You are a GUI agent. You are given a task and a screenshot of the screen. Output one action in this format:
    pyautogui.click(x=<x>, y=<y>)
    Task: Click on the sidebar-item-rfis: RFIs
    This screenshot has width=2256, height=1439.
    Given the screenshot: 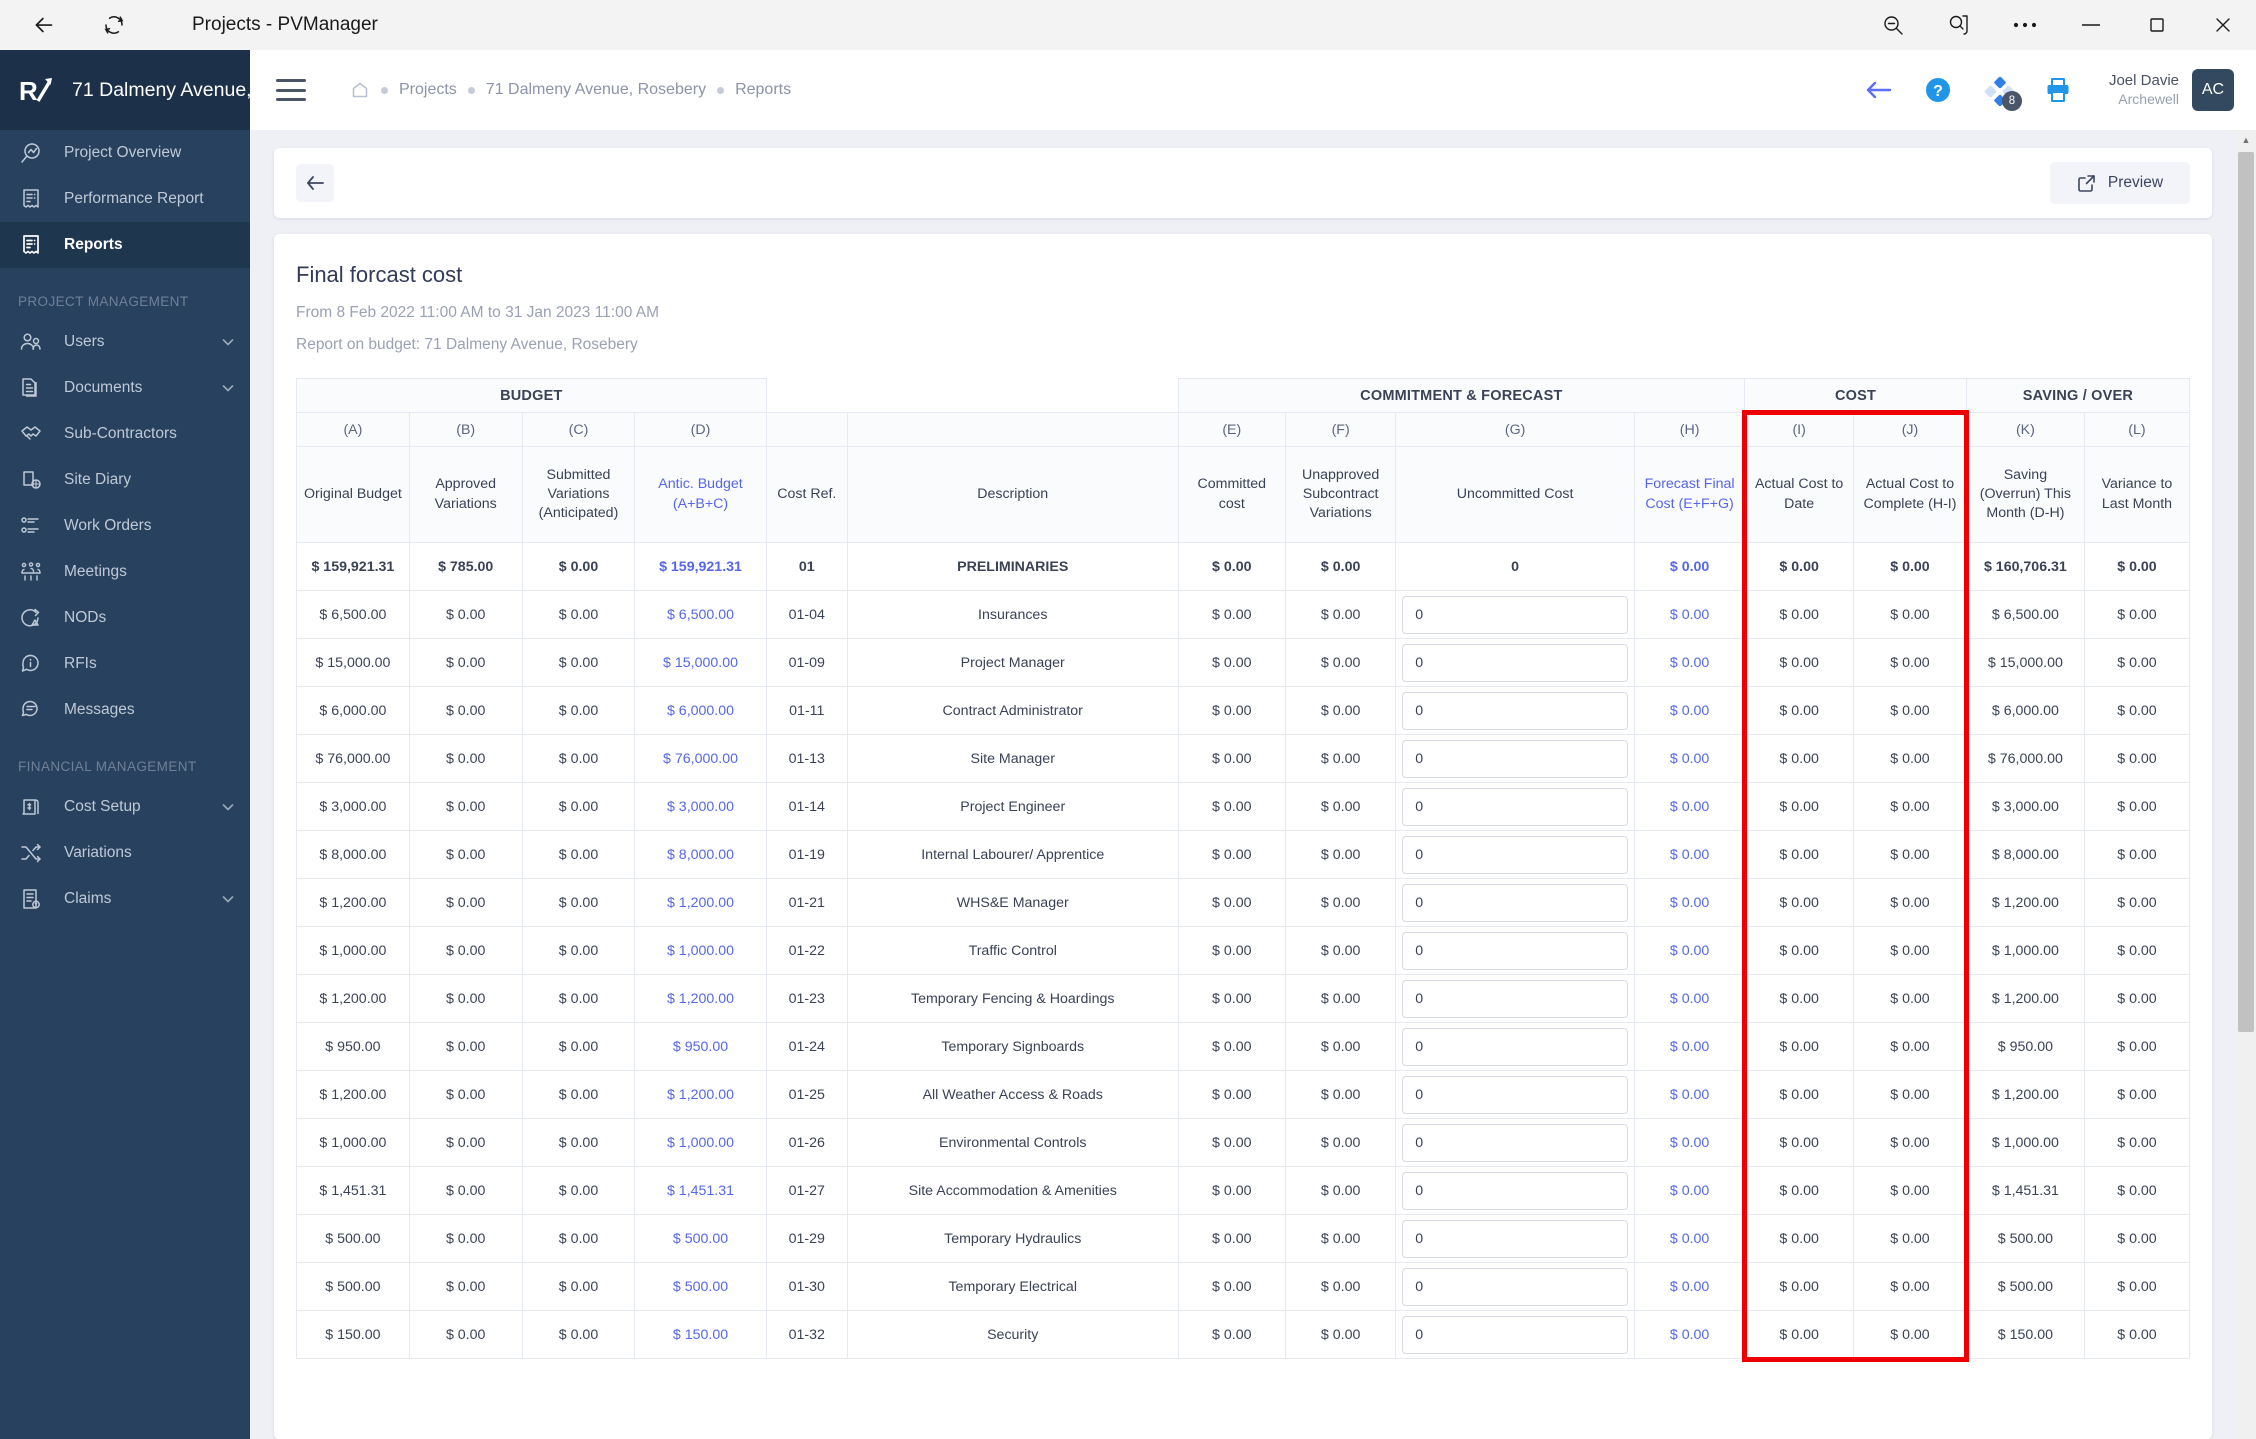 What is the action you would take?
    pyautogui.click(x=125, y=664)
    